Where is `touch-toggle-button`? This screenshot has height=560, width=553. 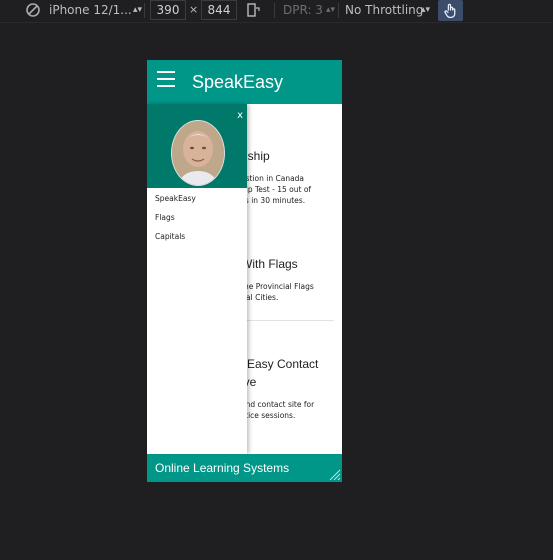
touch-toggle-button is located at coordinates (450, 10).